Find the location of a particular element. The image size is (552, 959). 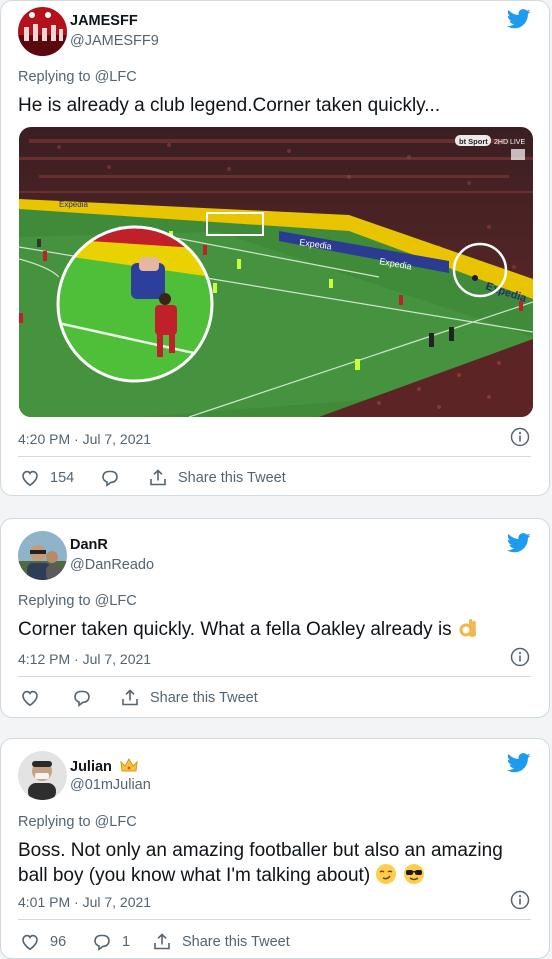

tweet-actions: 96 1 Share this Tweet is located at coordinates (274, 942).